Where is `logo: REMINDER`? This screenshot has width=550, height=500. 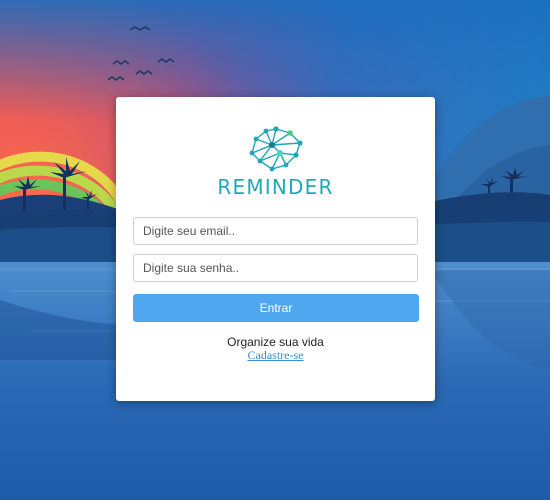
logo: REMINDER is located at coordinates (275, 162).